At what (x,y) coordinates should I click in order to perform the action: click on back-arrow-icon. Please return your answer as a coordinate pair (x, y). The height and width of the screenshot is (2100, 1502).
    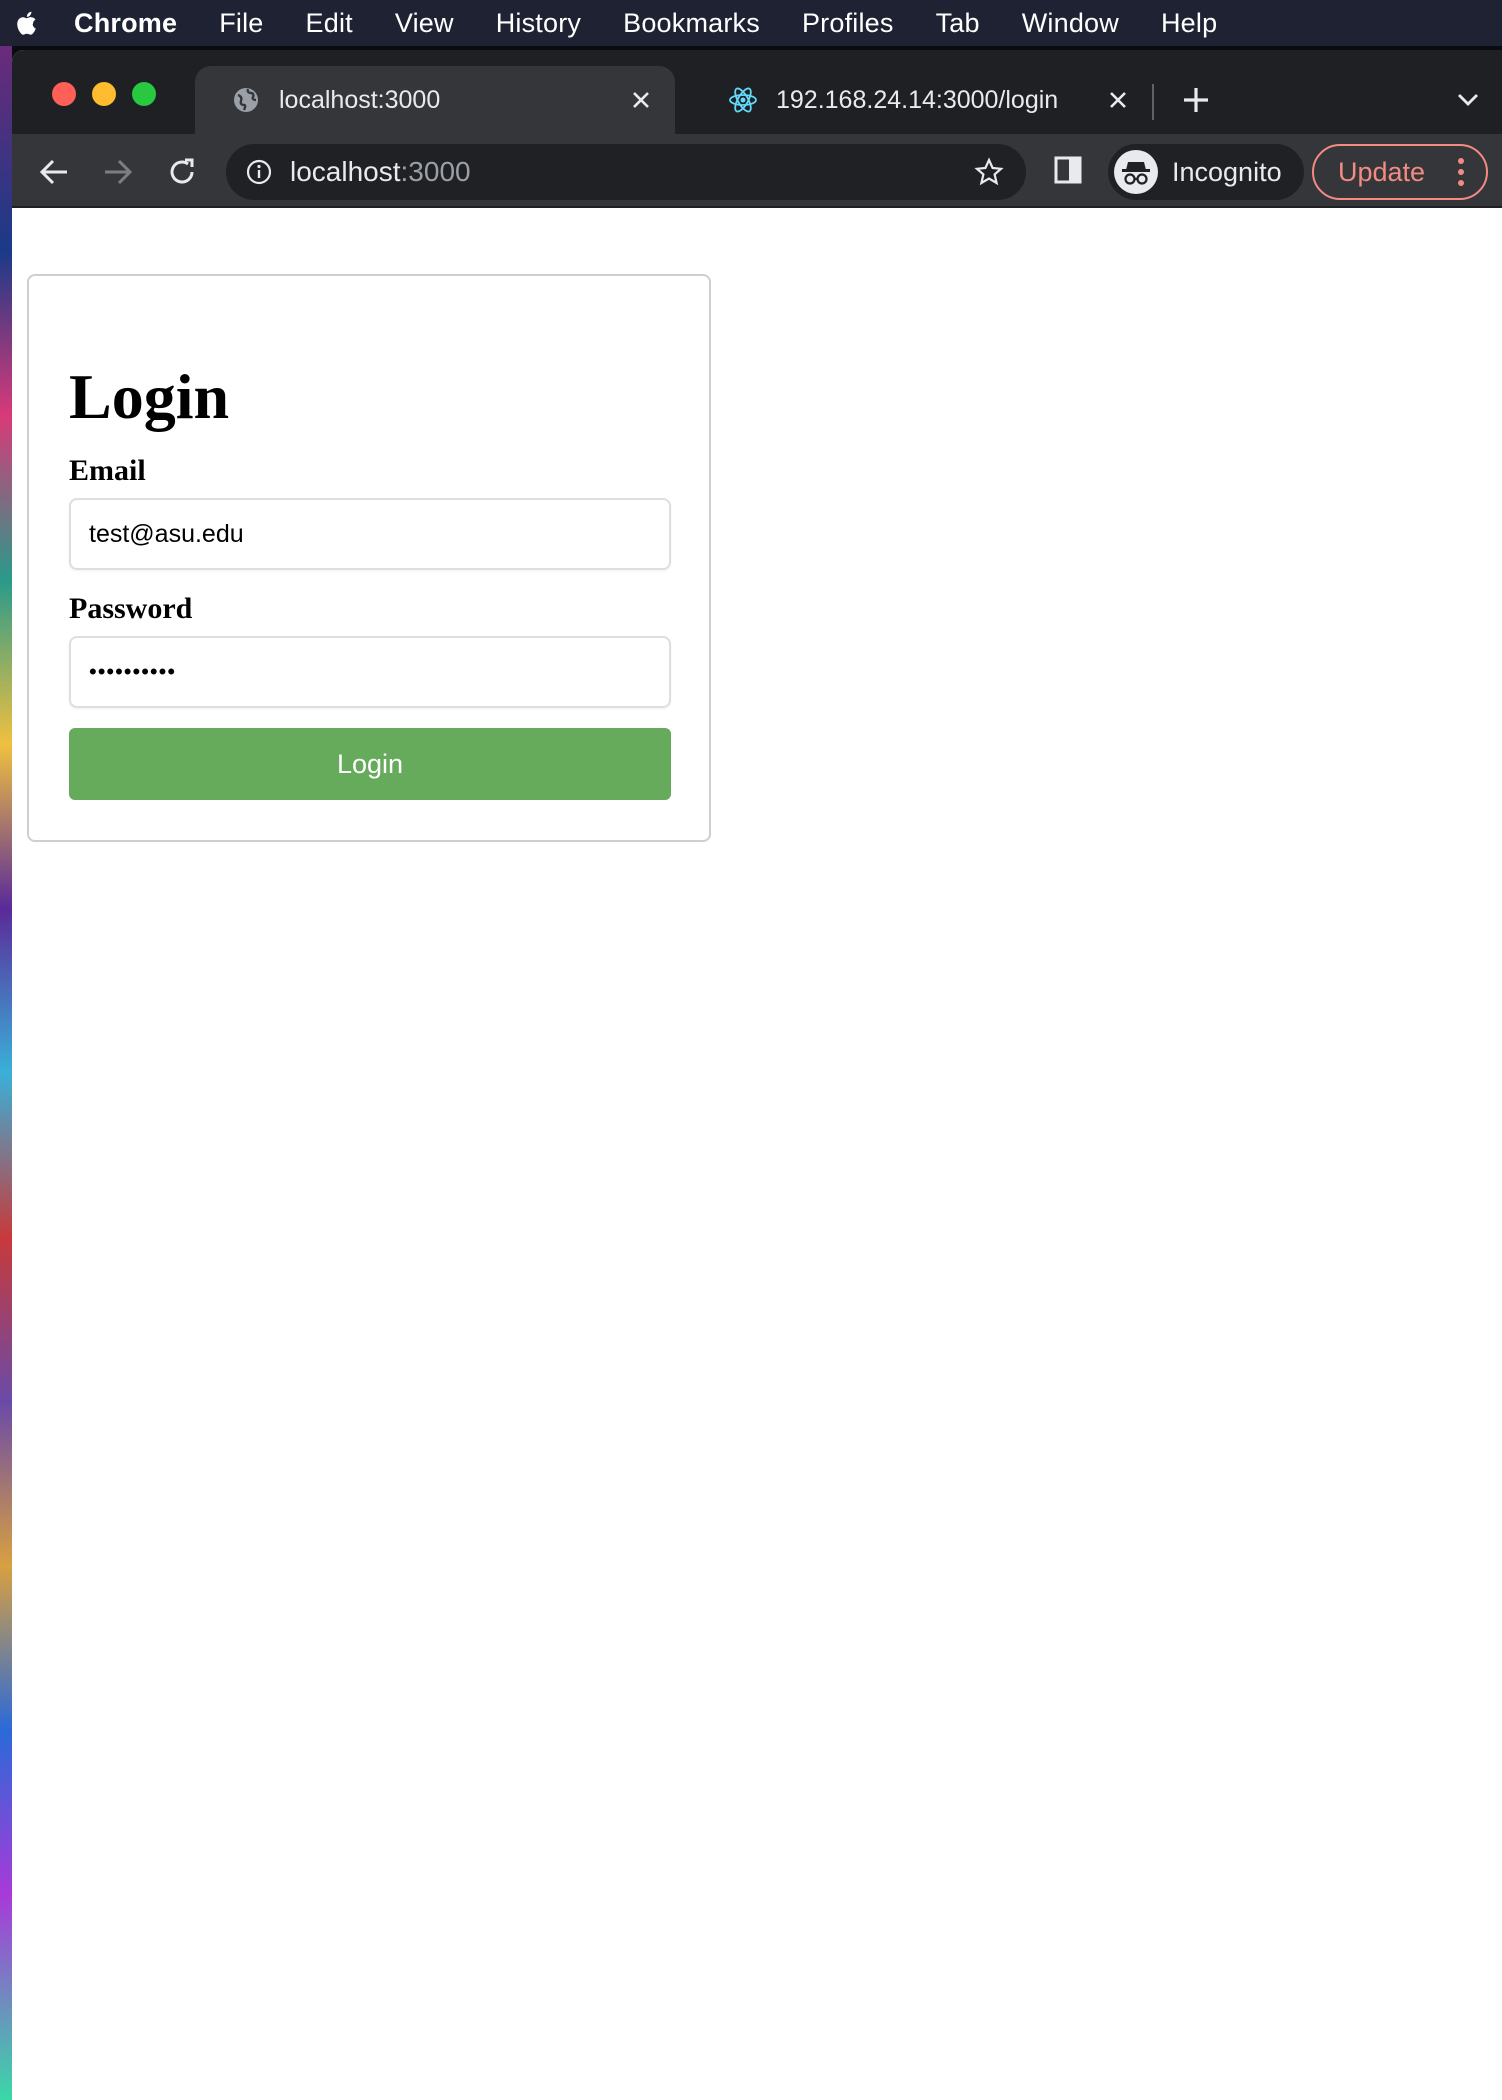
    Looking at the image, I should click on (54, 172).